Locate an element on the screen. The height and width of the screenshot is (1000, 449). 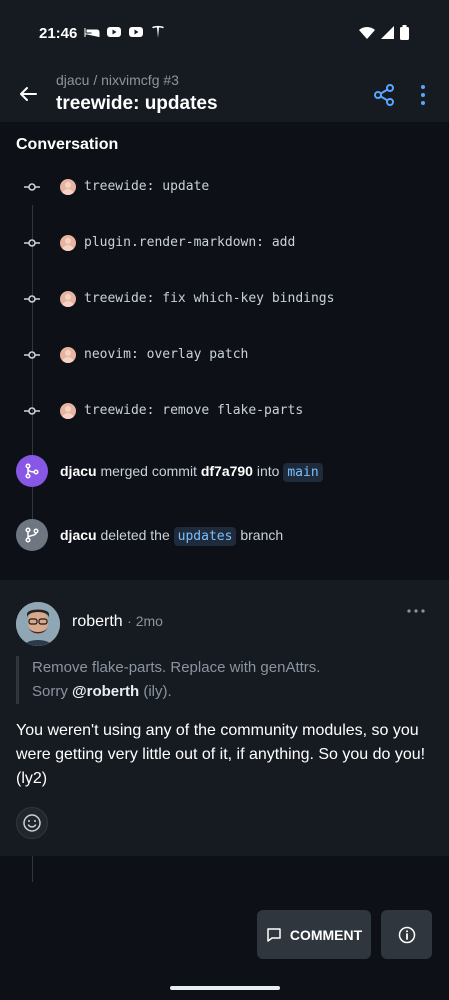
timeline-commit: neovim: overlay patch is located at coordinates (224, 355).